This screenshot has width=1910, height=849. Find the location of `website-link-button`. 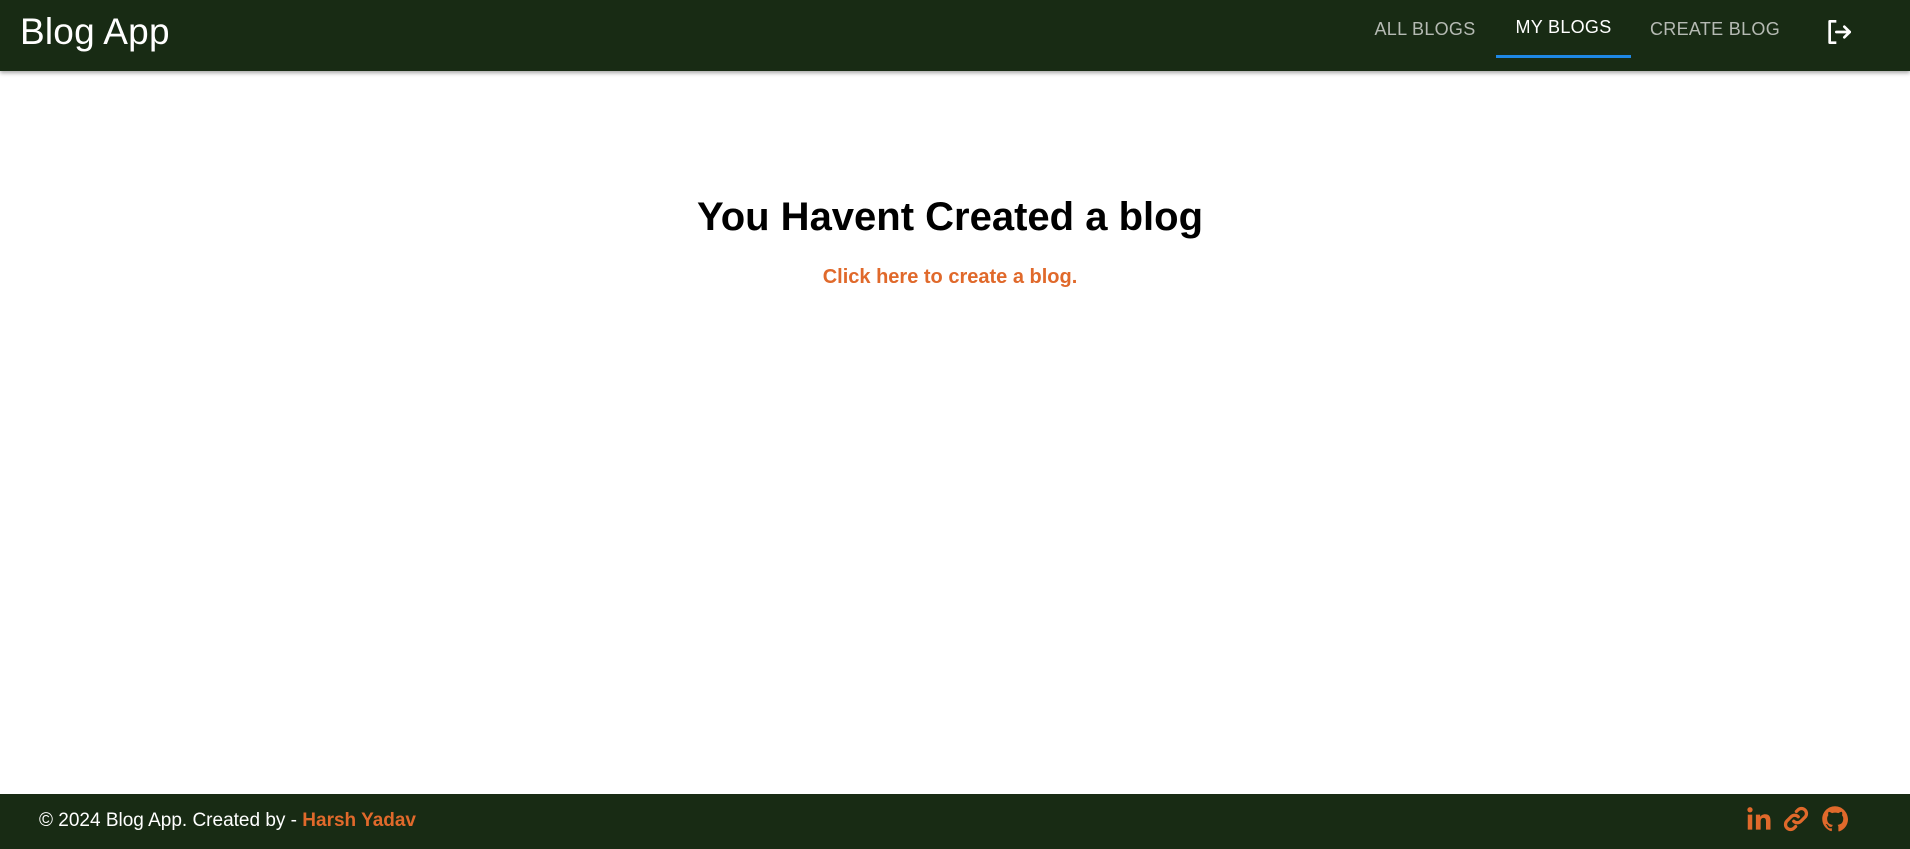

website-link-button is located at coordinates (1796, 819).